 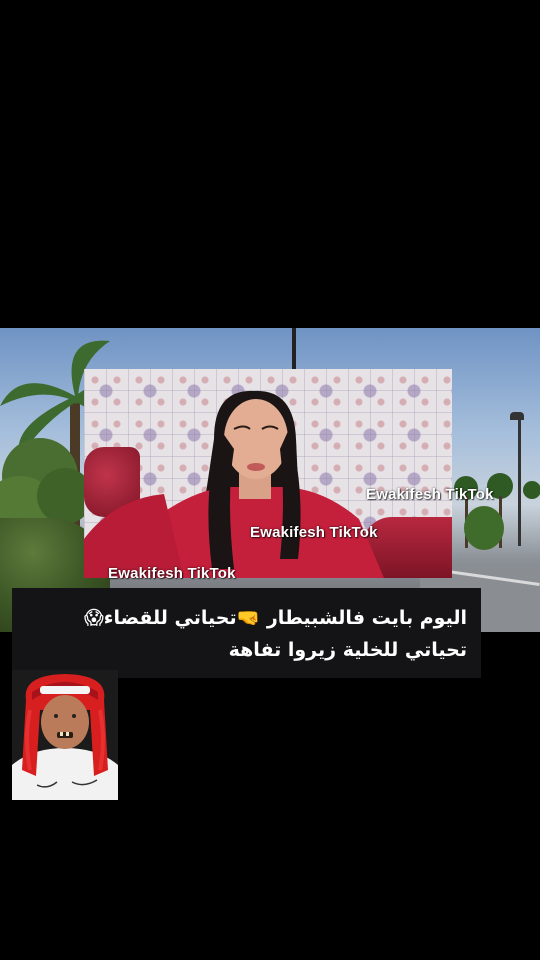 I want to click on inner-video, so click(x=268, y=473).